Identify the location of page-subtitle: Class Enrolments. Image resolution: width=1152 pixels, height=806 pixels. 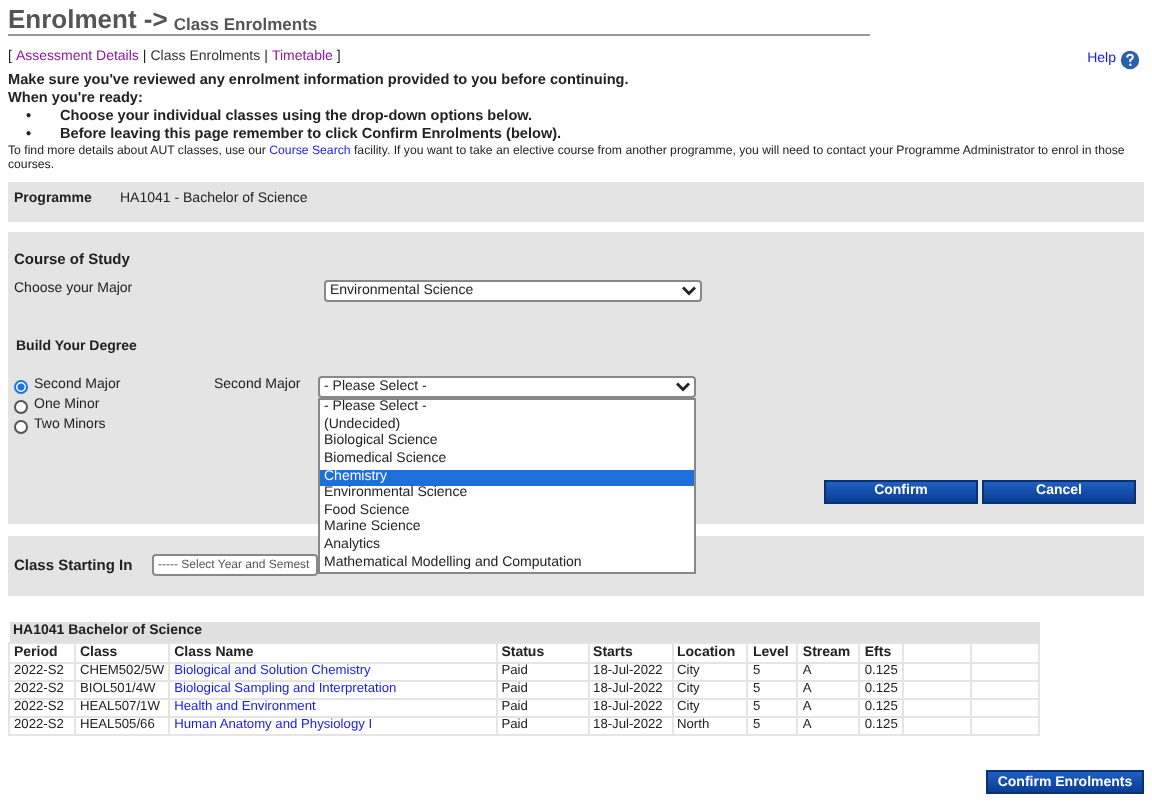
(245, 23).